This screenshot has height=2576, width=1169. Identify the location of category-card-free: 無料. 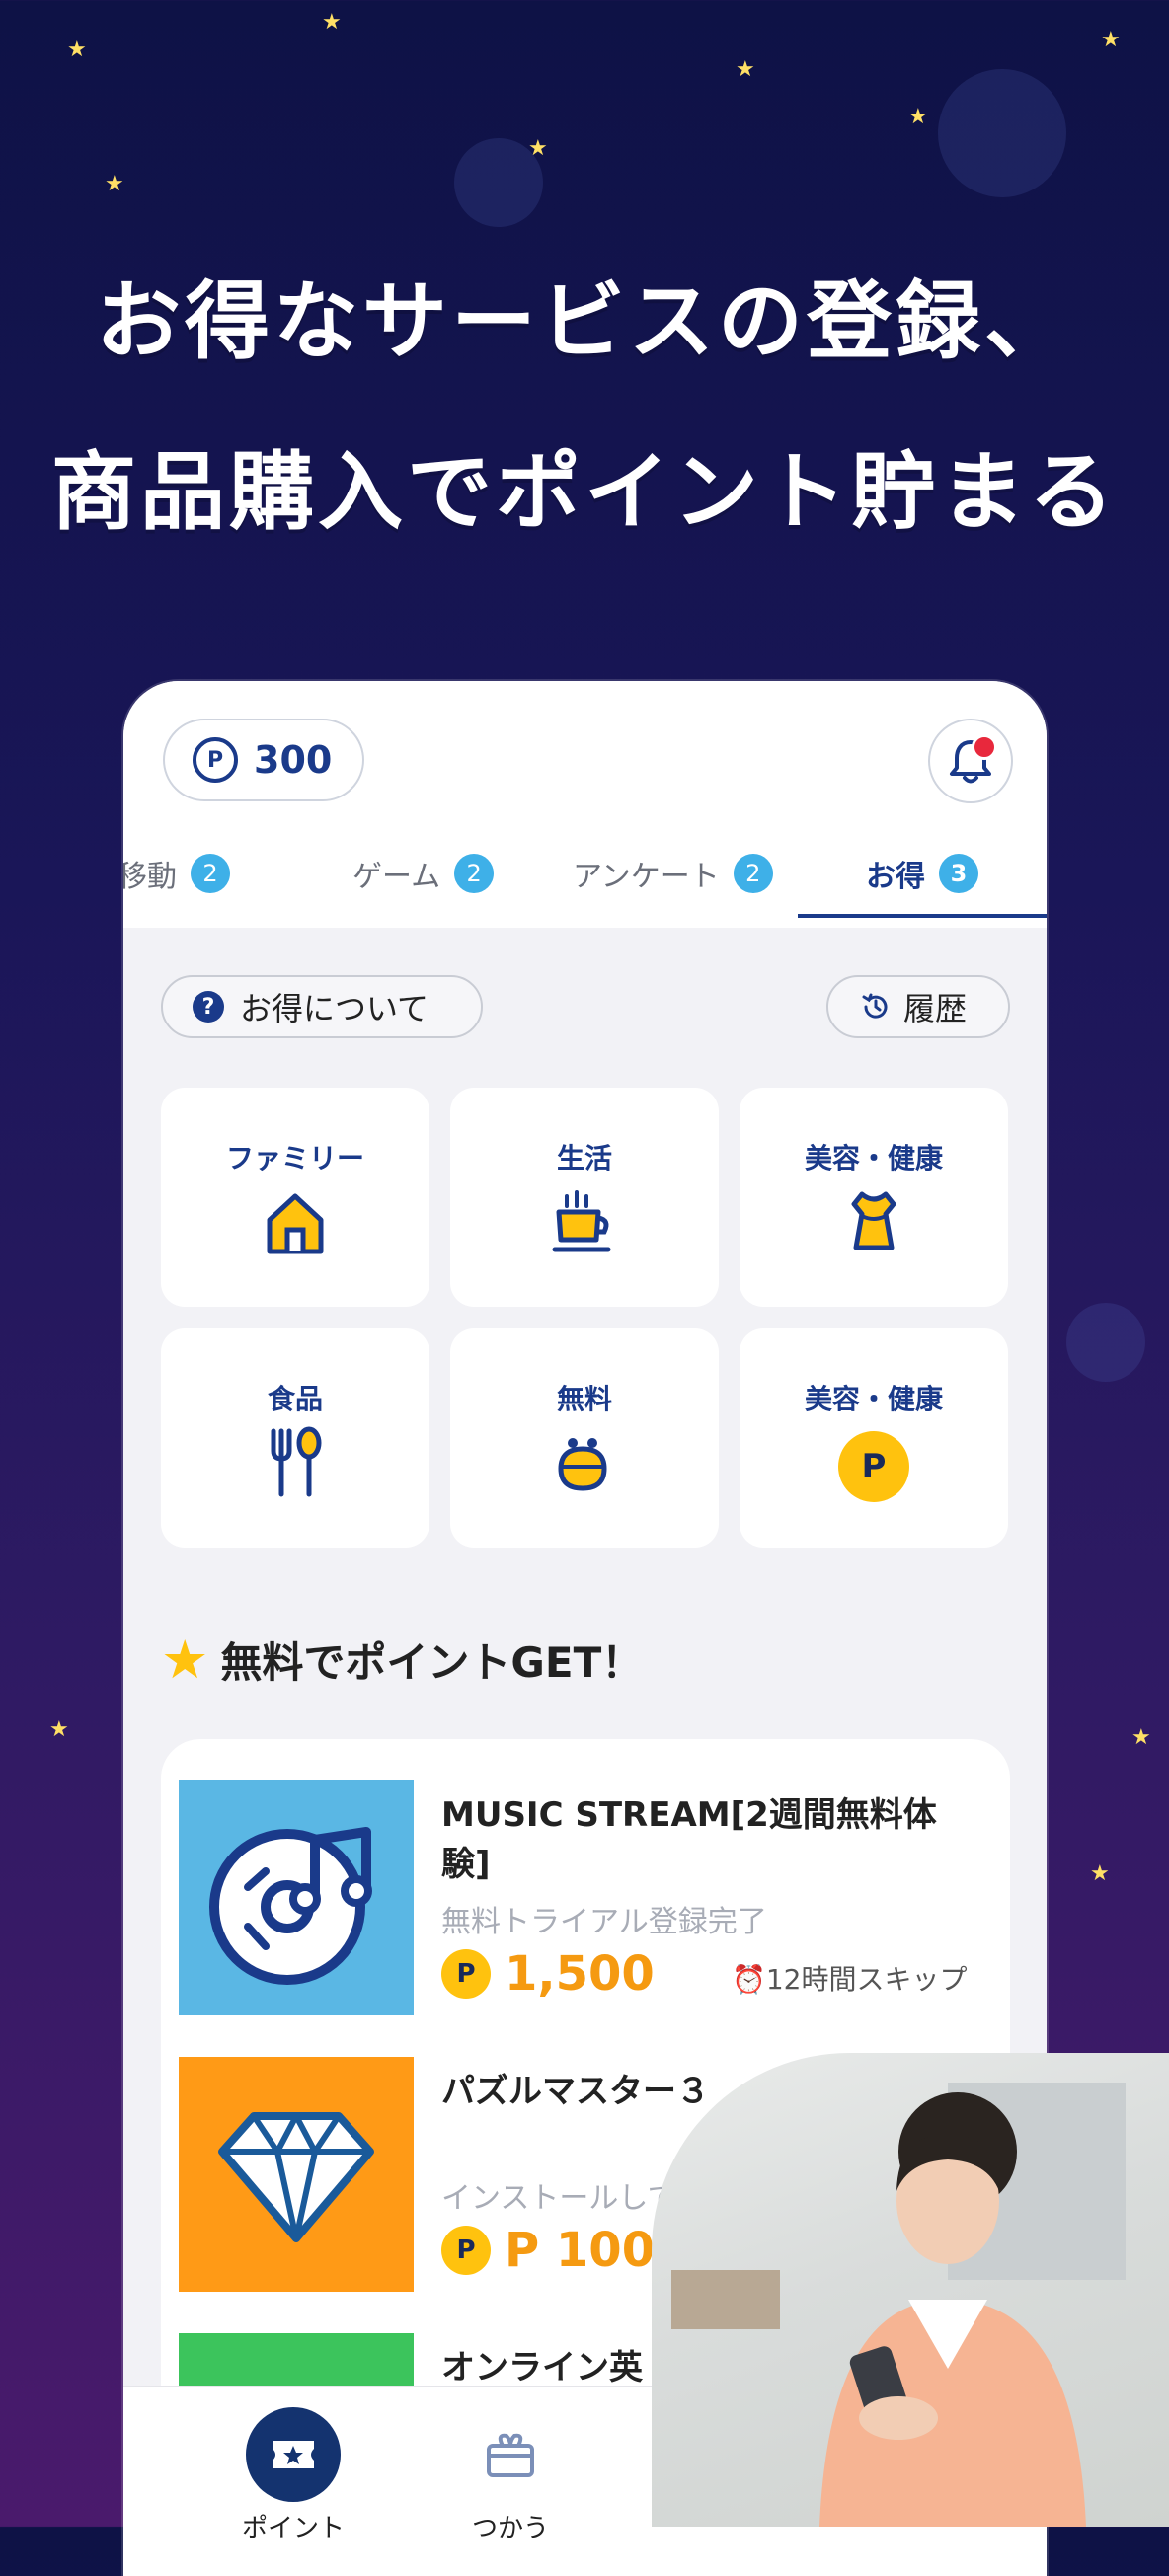
(584, 1438).